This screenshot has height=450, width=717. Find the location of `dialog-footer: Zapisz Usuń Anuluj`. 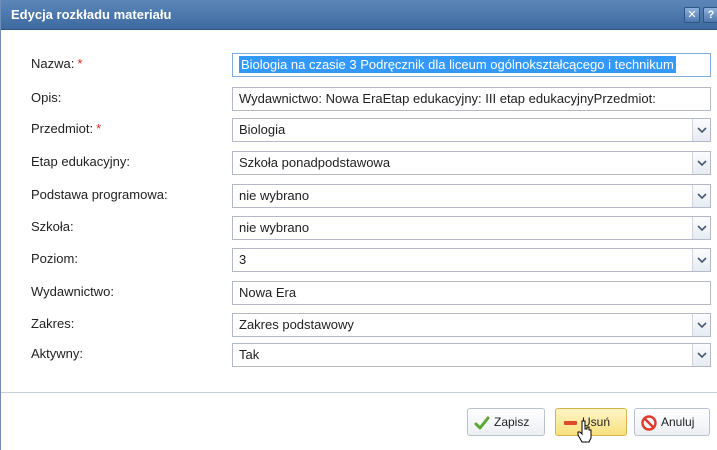

dialog-footer: Zapisz Usuń Anuluj is located at coordinates (359, 421).